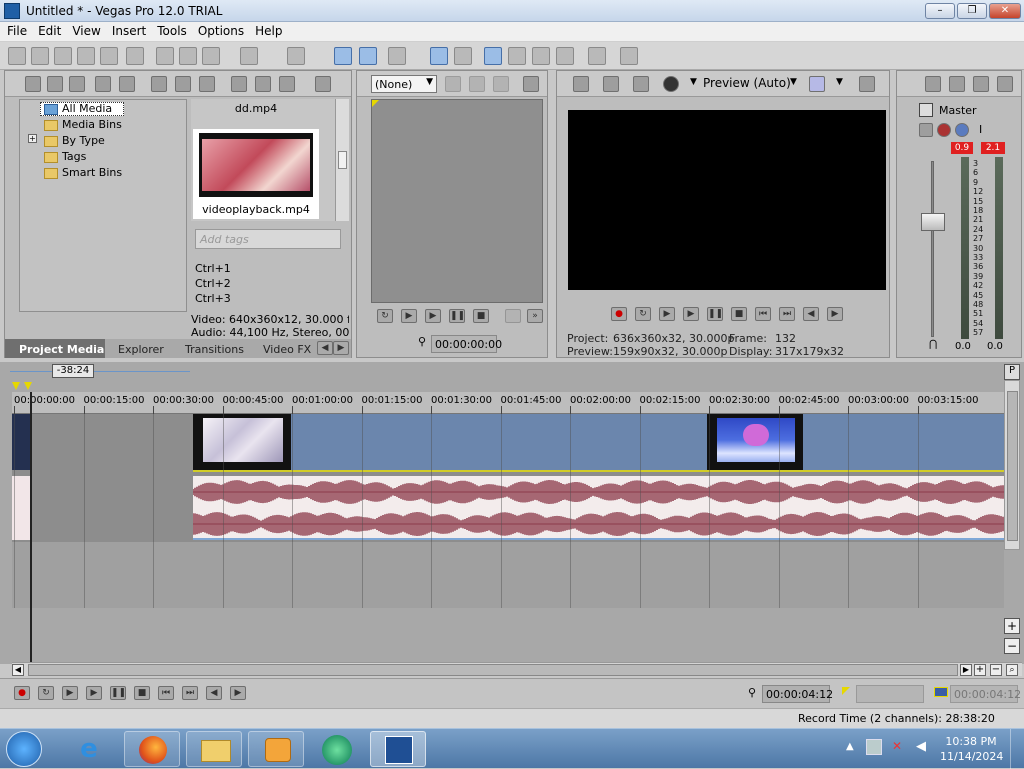  I want to click on preview-quality: Preview (Auto), so click(747, 83).